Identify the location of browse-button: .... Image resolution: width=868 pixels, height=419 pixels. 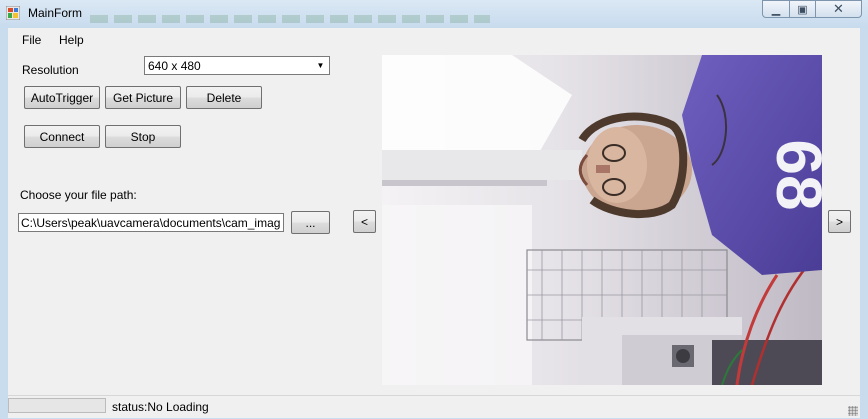
(310, 222).